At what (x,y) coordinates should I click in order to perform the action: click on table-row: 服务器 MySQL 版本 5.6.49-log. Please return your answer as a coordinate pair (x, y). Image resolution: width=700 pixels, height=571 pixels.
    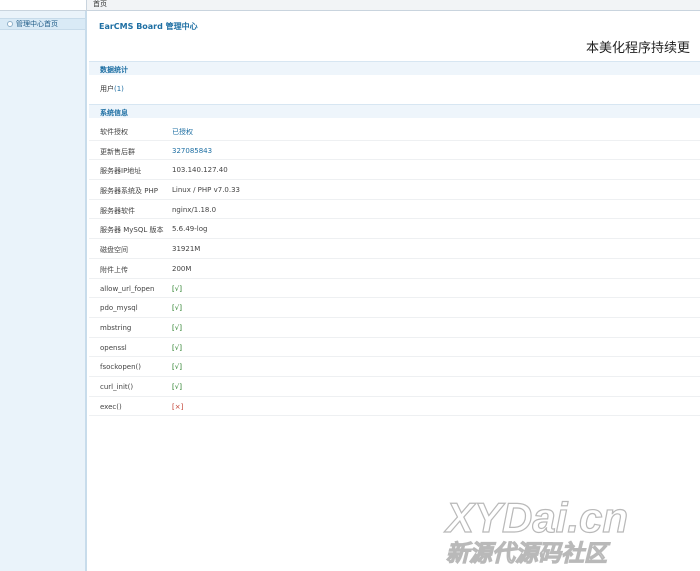
    Looking at the image, I should click on (394, 229).